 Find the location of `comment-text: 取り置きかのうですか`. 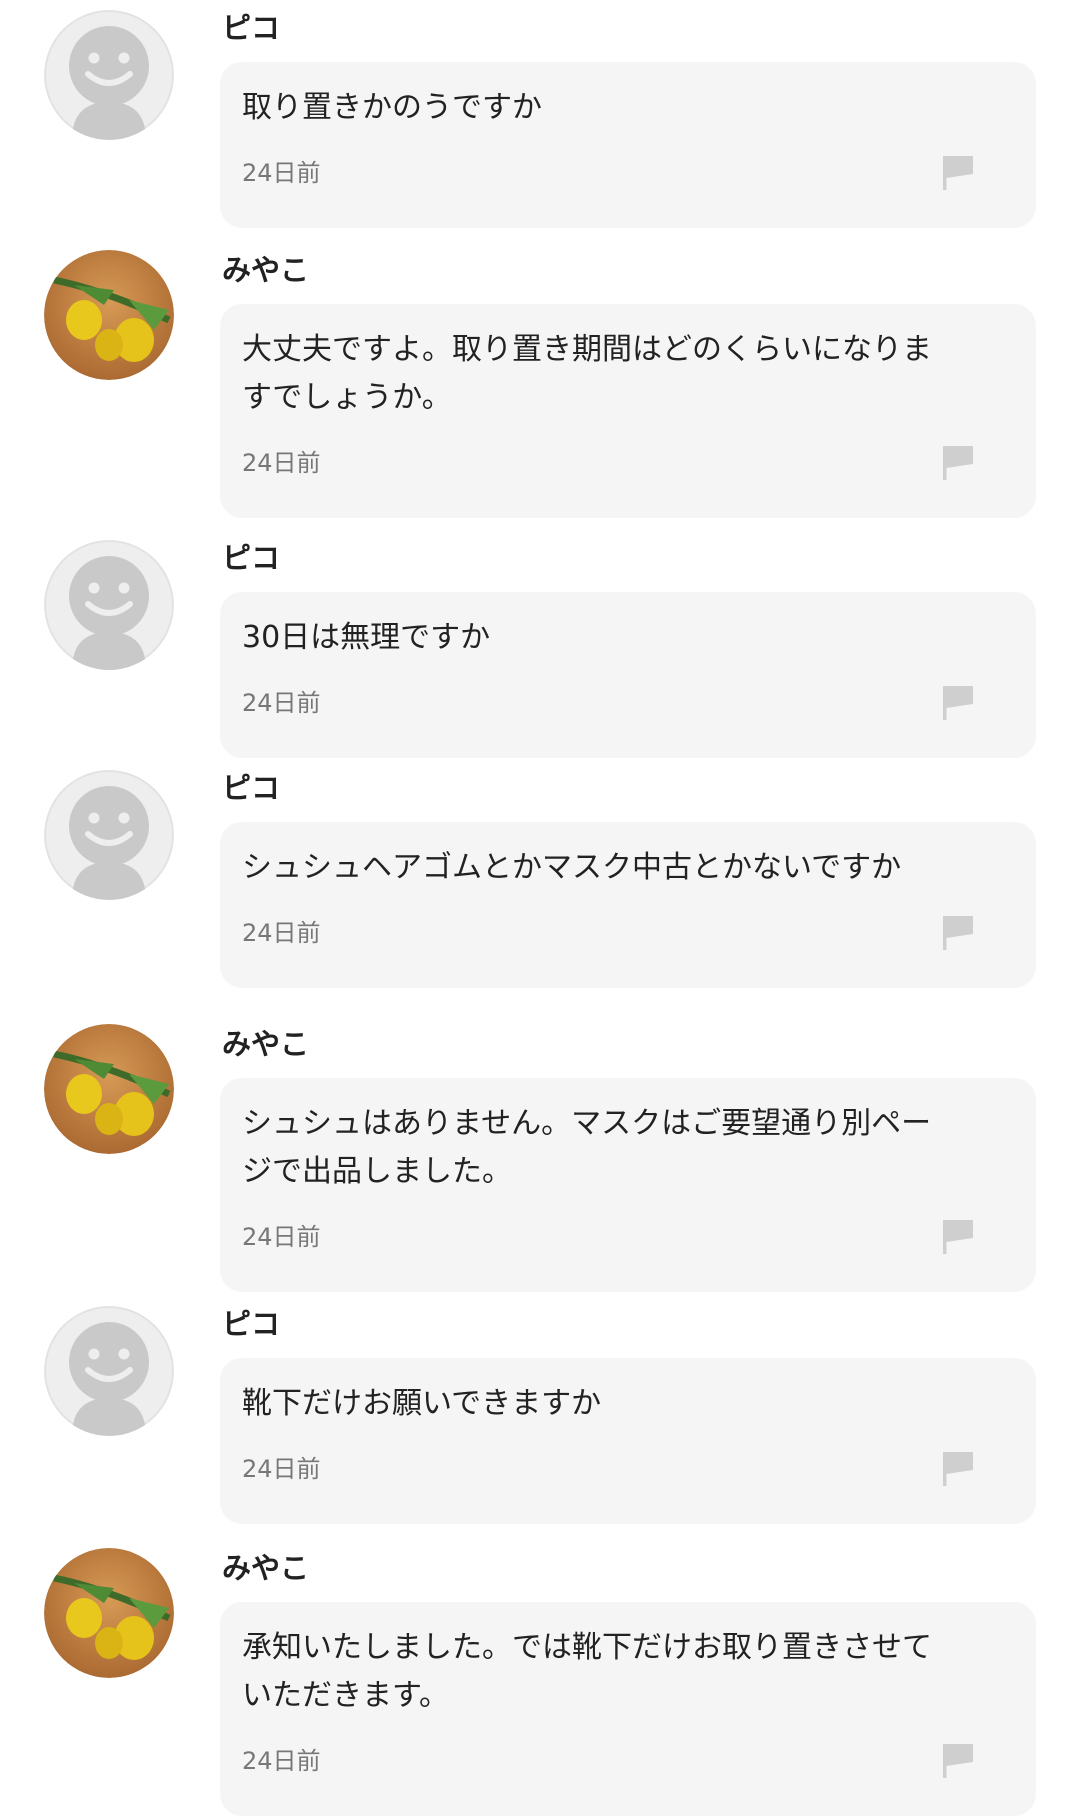

comment-text: 取り置きかのうですか is located at coordinates (392, 107).